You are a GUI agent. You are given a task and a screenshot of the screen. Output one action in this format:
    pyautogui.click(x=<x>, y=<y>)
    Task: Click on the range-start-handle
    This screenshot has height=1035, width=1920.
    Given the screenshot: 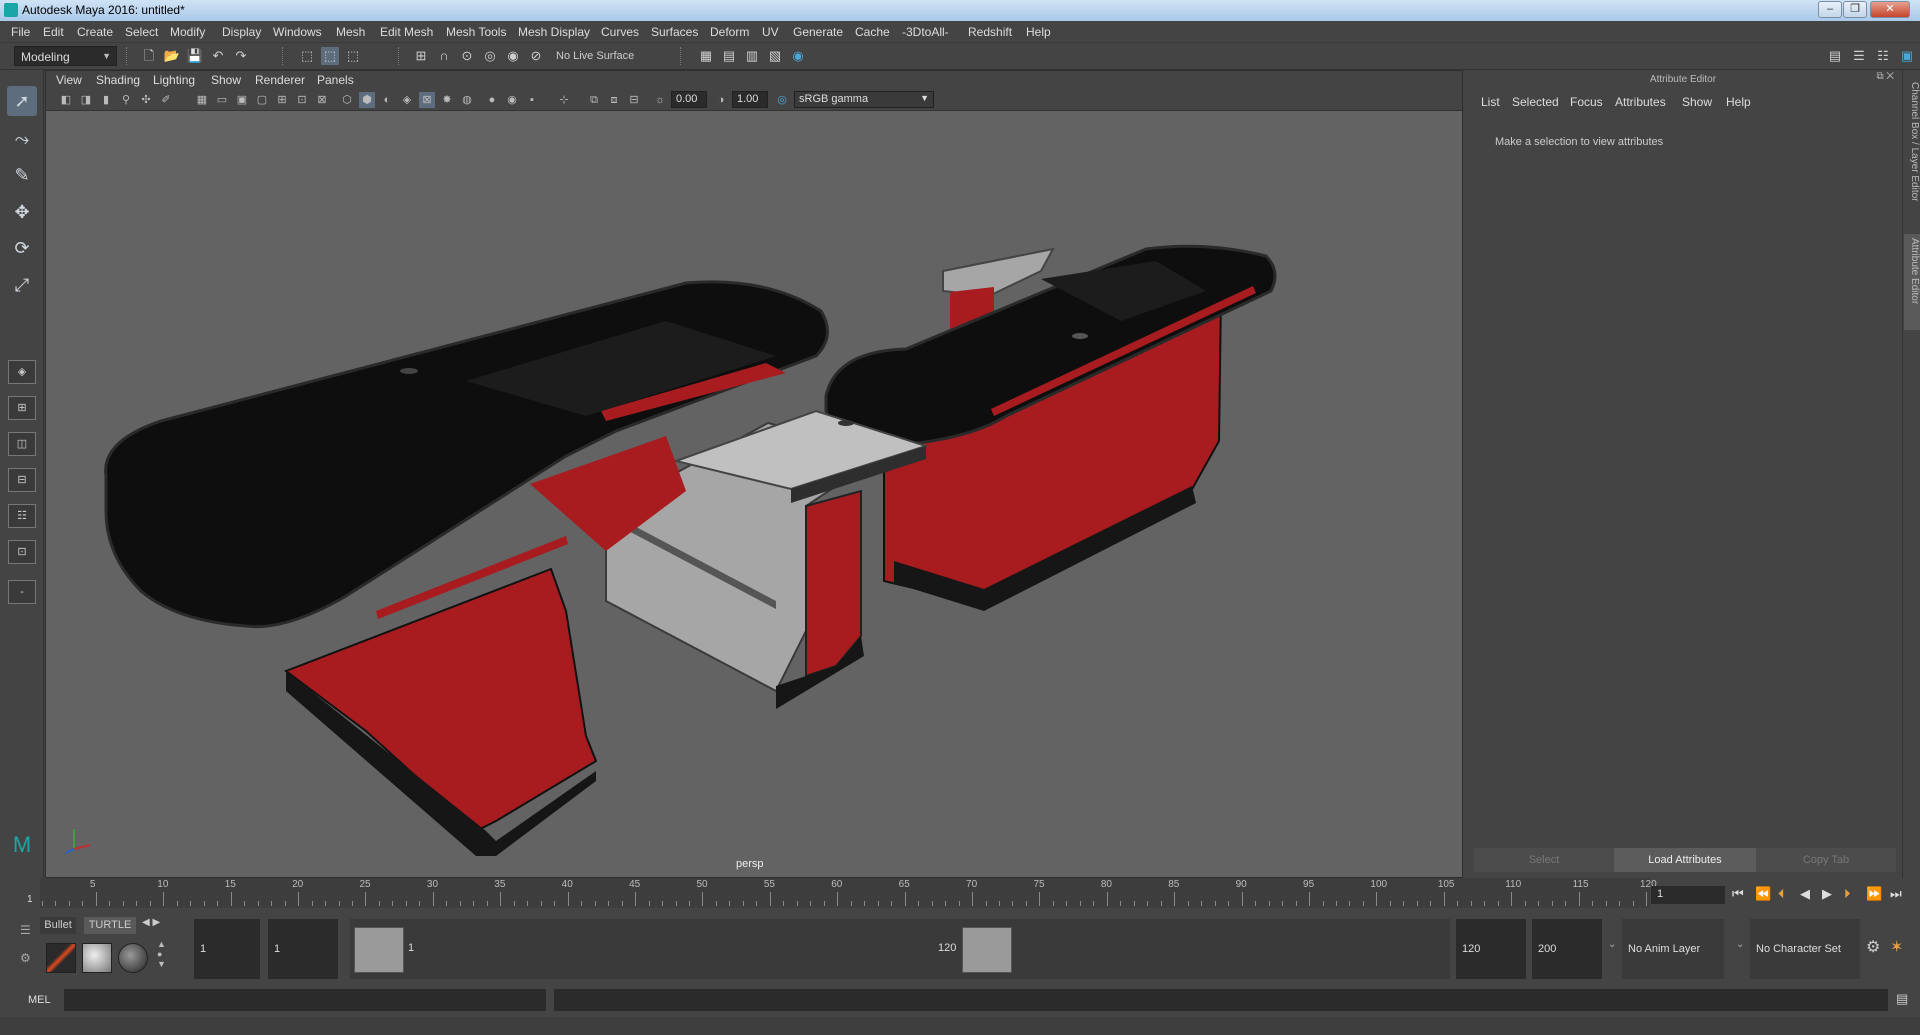 What is the action you would take?
    pyautogui.click(x=379, y=950)
    